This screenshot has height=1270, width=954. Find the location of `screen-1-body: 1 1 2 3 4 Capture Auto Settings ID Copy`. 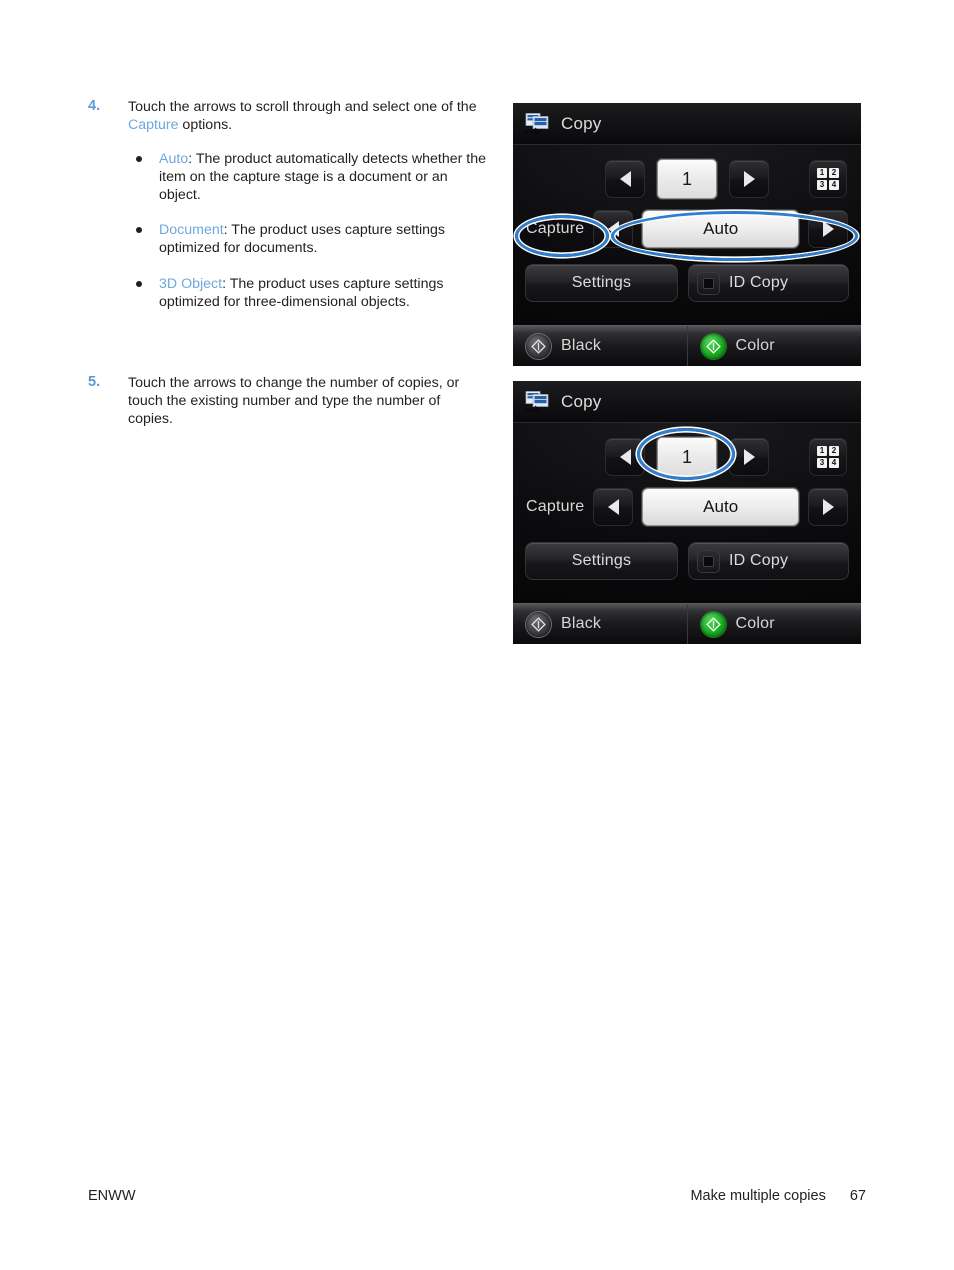

screen-1-body: 1 1 2 3 4 Capture Auto Settings ID Copy is located at coordinates (687, 235).